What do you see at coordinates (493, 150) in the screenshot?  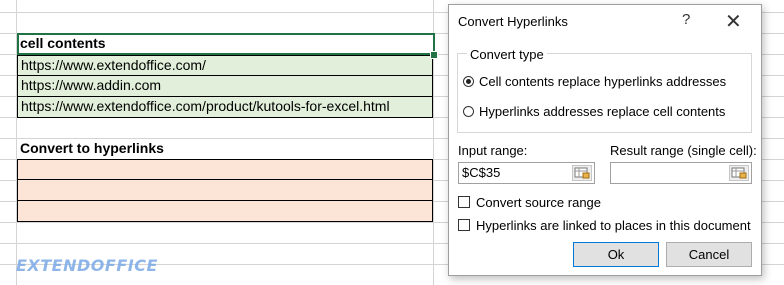 I see `input-range-label: Input range:` at bounding box center [493, 150].